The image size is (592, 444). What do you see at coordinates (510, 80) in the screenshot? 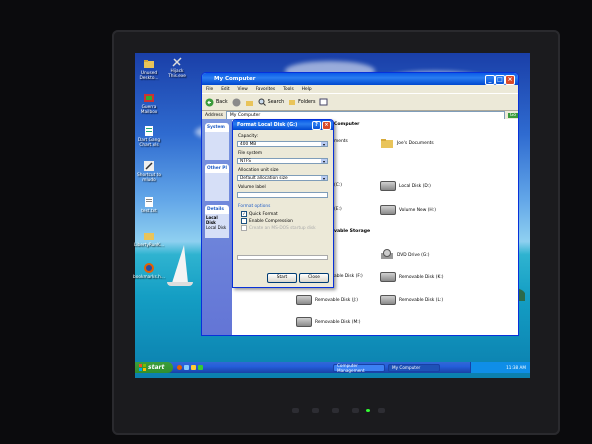
I see `close-button: ×` at bounding box center [510, 80].